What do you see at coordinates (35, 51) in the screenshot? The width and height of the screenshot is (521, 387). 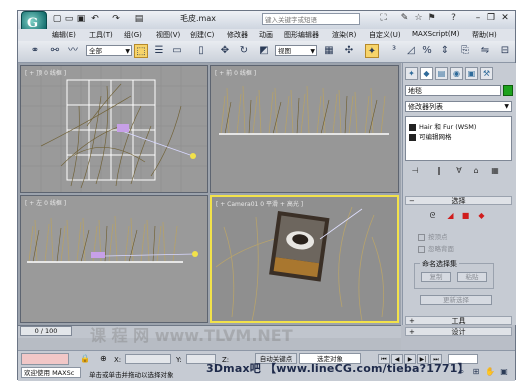 I see `link-icon: ⚭` at bounding box center [35, 51].